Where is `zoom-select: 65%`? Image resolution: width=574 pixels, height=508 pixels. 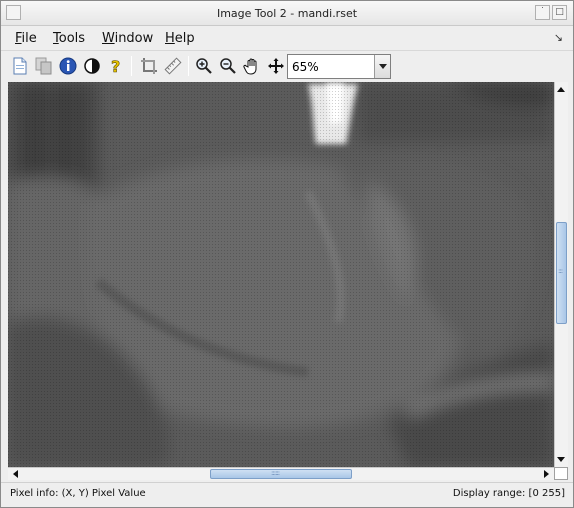
zoom-select: 65% is located at coordinates (339, 66).